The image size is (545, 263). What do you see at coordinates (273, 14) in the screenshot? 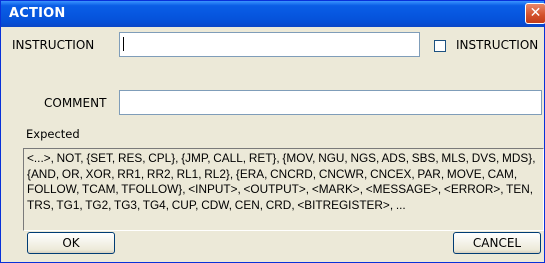
I see `title-bar: ACTION ✕` at bounding box center [273, 14].